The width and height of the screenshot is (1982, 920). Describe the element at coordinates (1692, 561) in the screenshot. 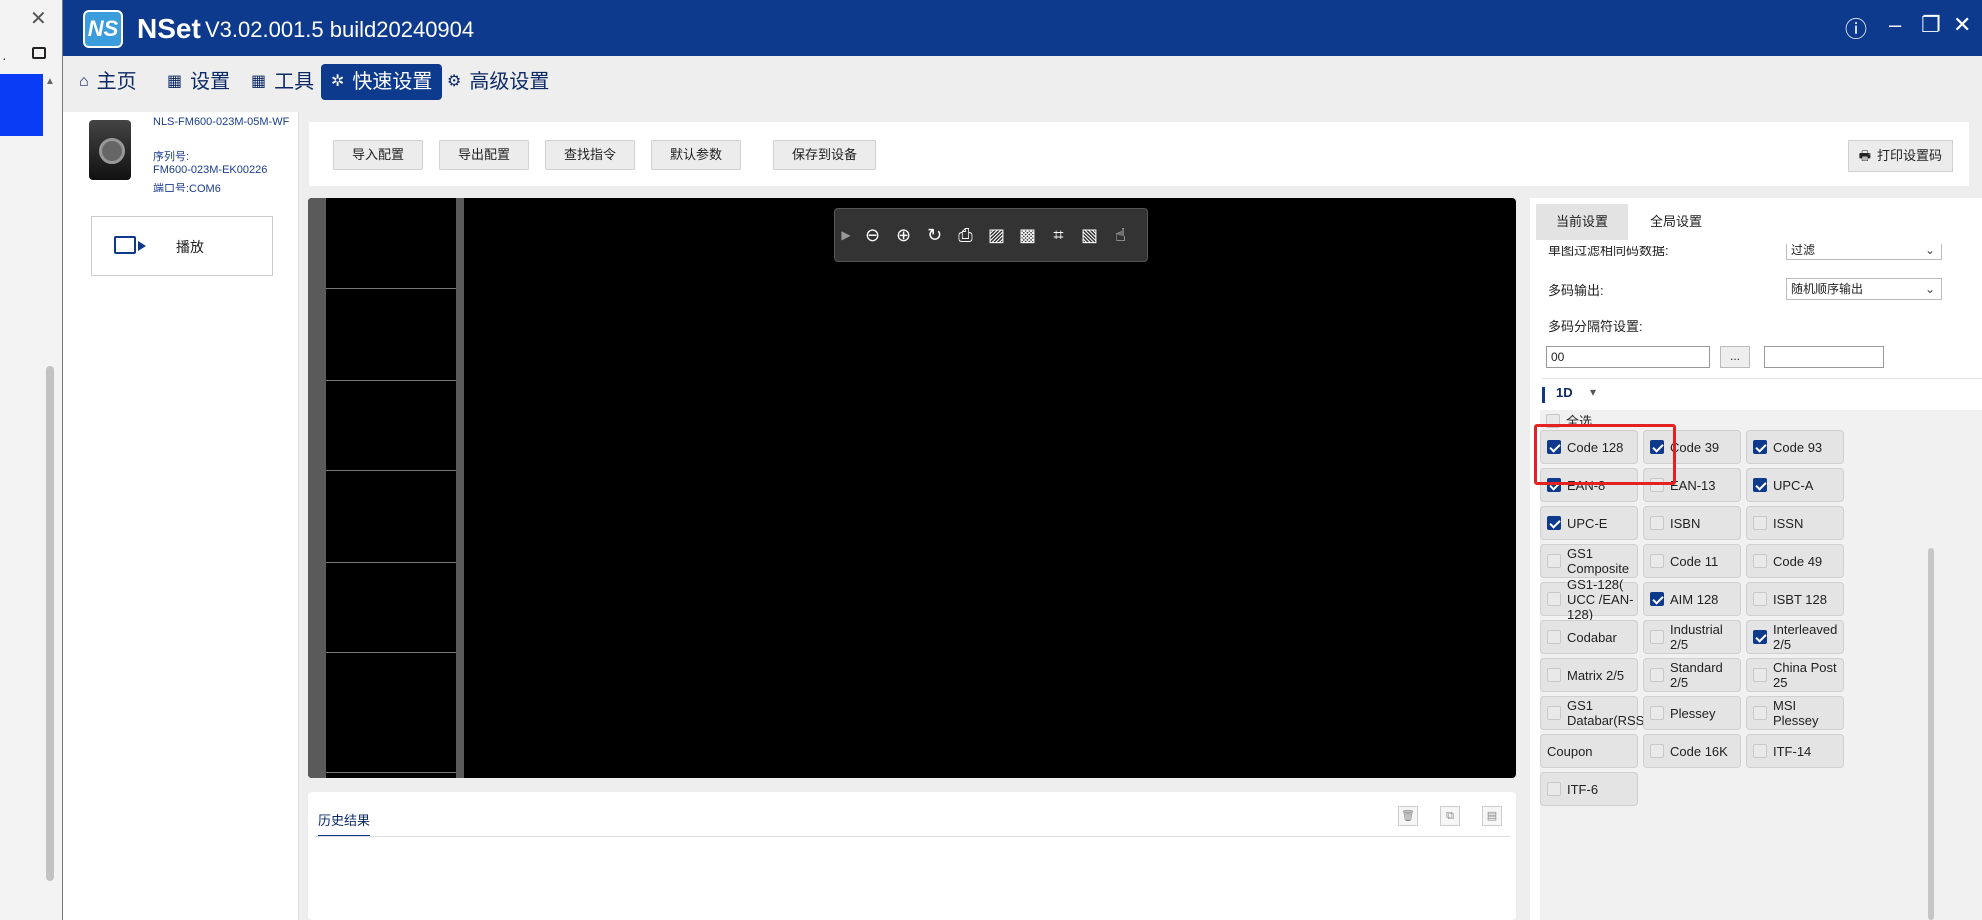

I see `symbology-item: Code 11` at that location.